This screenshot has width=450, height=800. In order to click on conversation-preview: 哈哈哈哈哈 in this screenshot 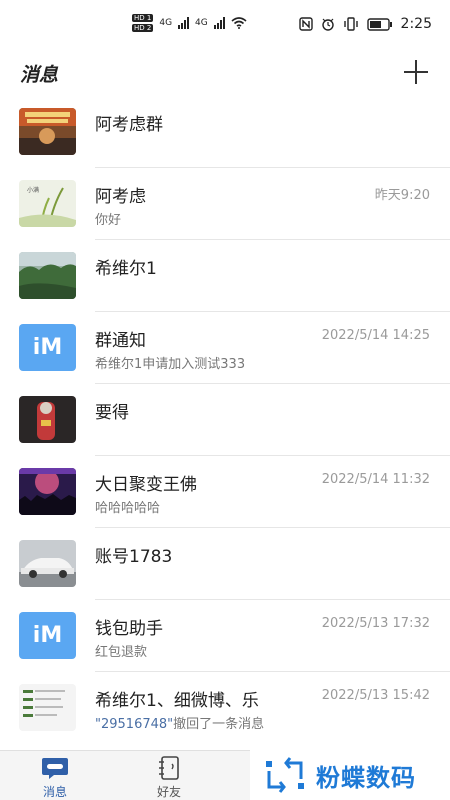, I will do `click(128, 508)`.